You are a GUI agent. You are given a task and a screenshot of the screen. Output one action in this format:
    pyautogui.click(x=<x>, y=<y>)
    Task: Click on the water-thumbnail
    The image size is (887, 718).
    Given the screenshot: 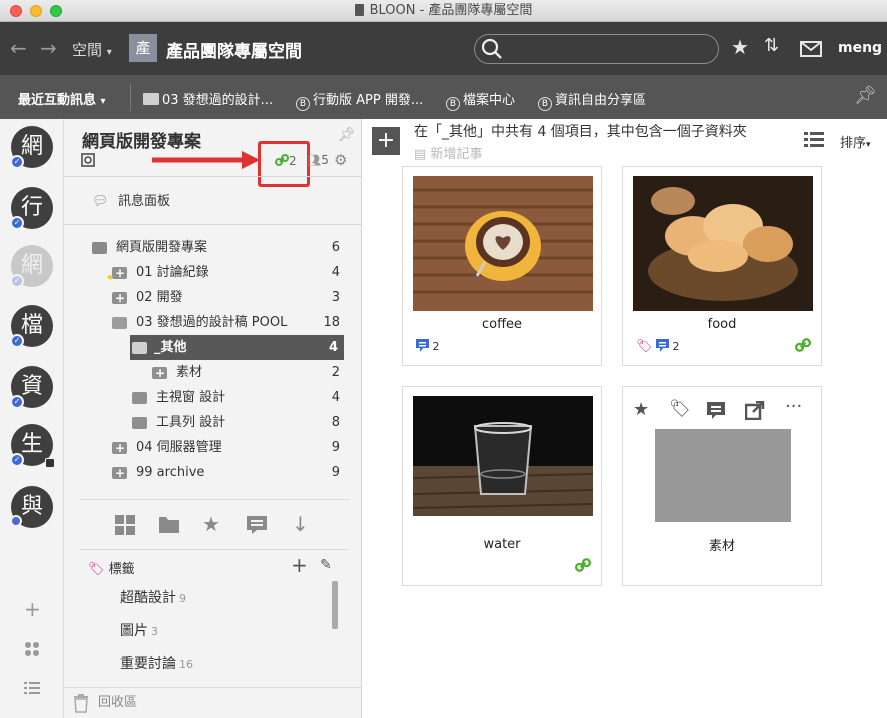 What is the action you would take?
    pyautogui.click(x=503, y=463)
    